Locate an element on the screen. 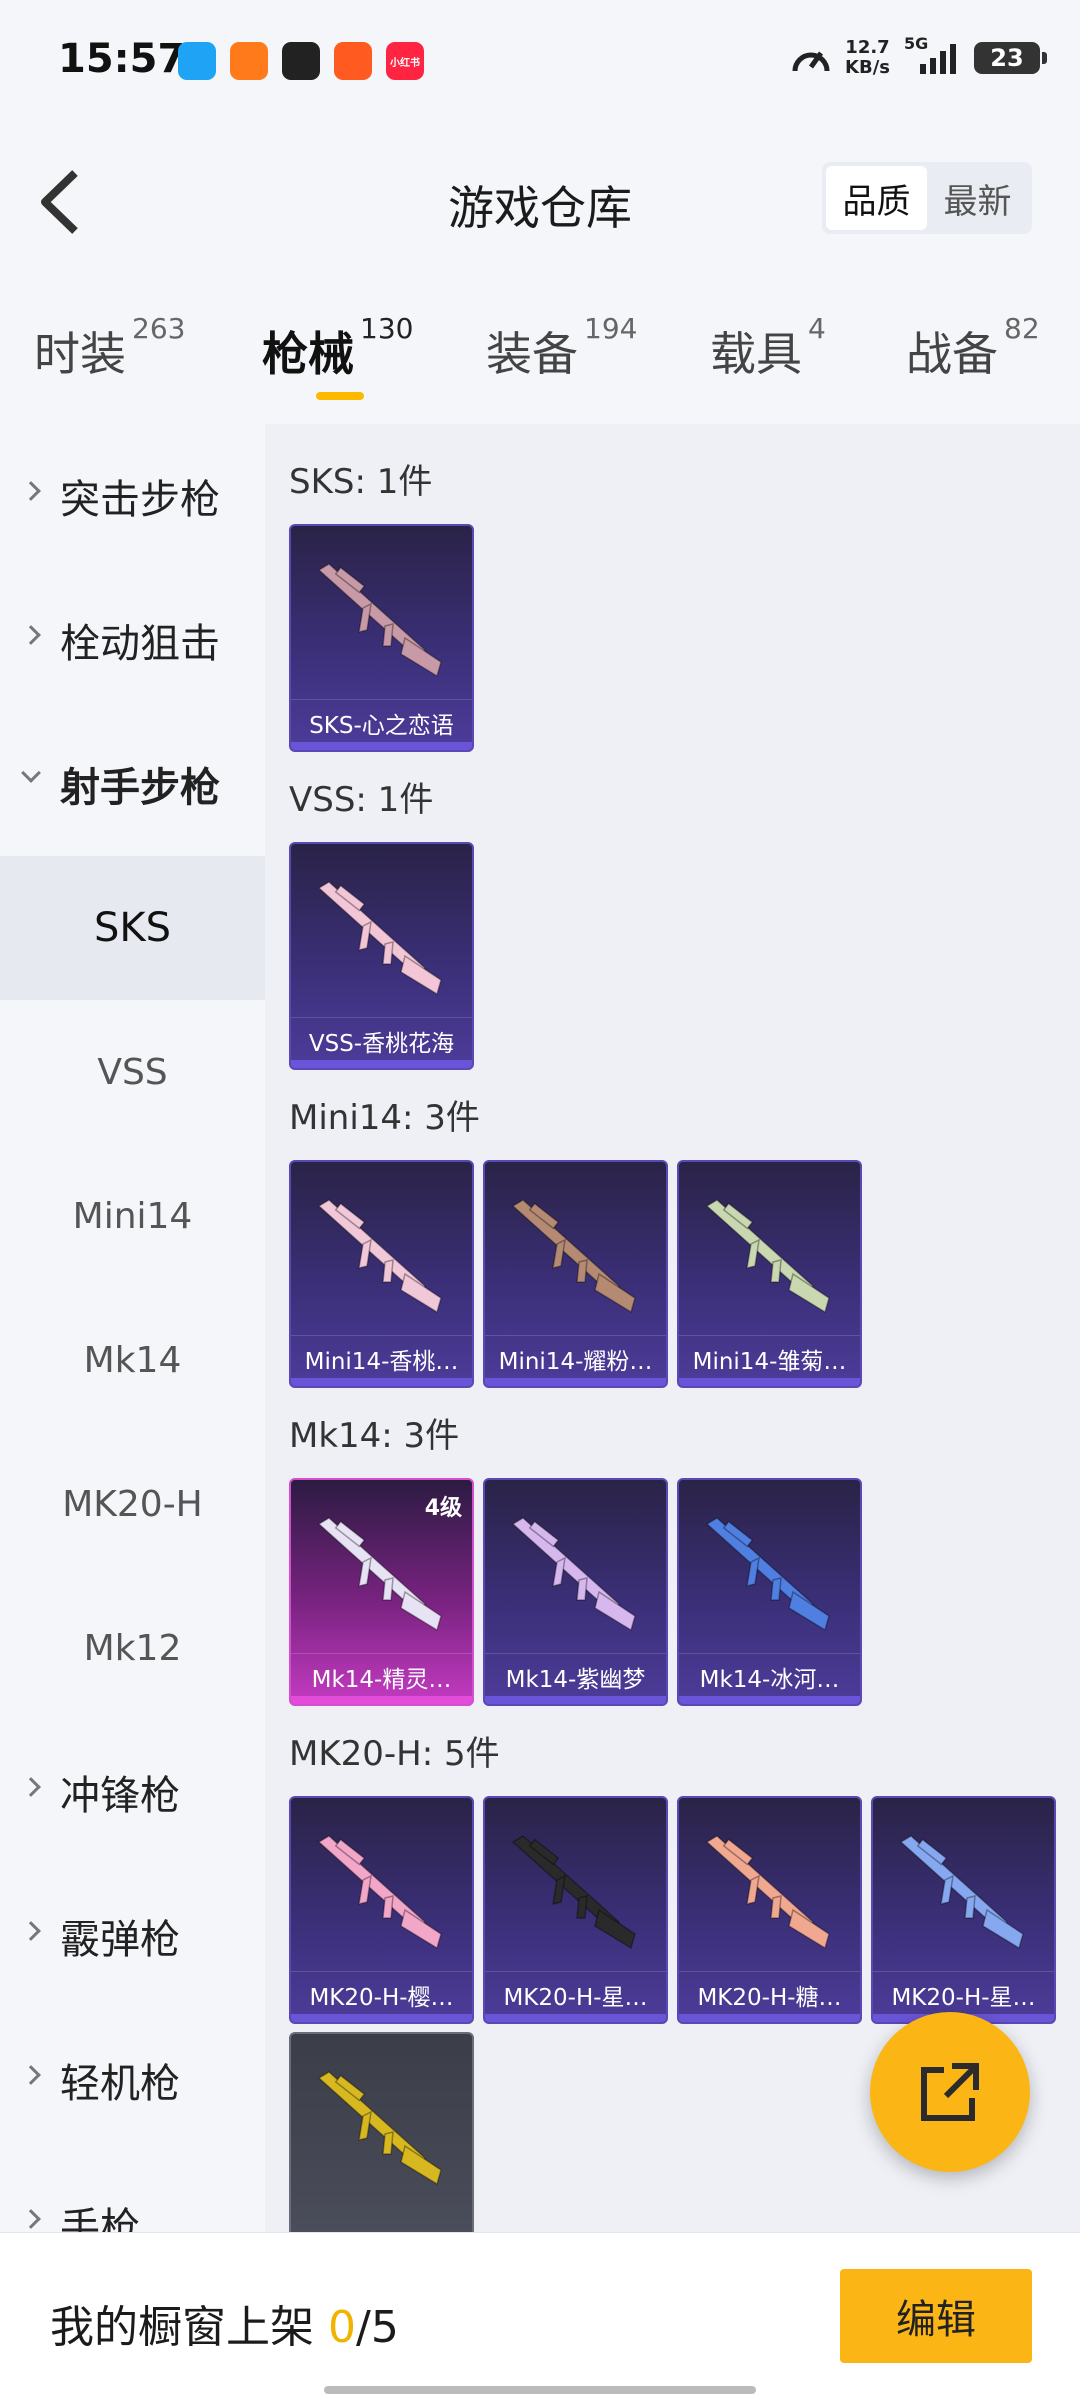 The image size is (1080, 2400). weapon-skin-name: SKS-心之恋语 is located at coordinates (381, 719).